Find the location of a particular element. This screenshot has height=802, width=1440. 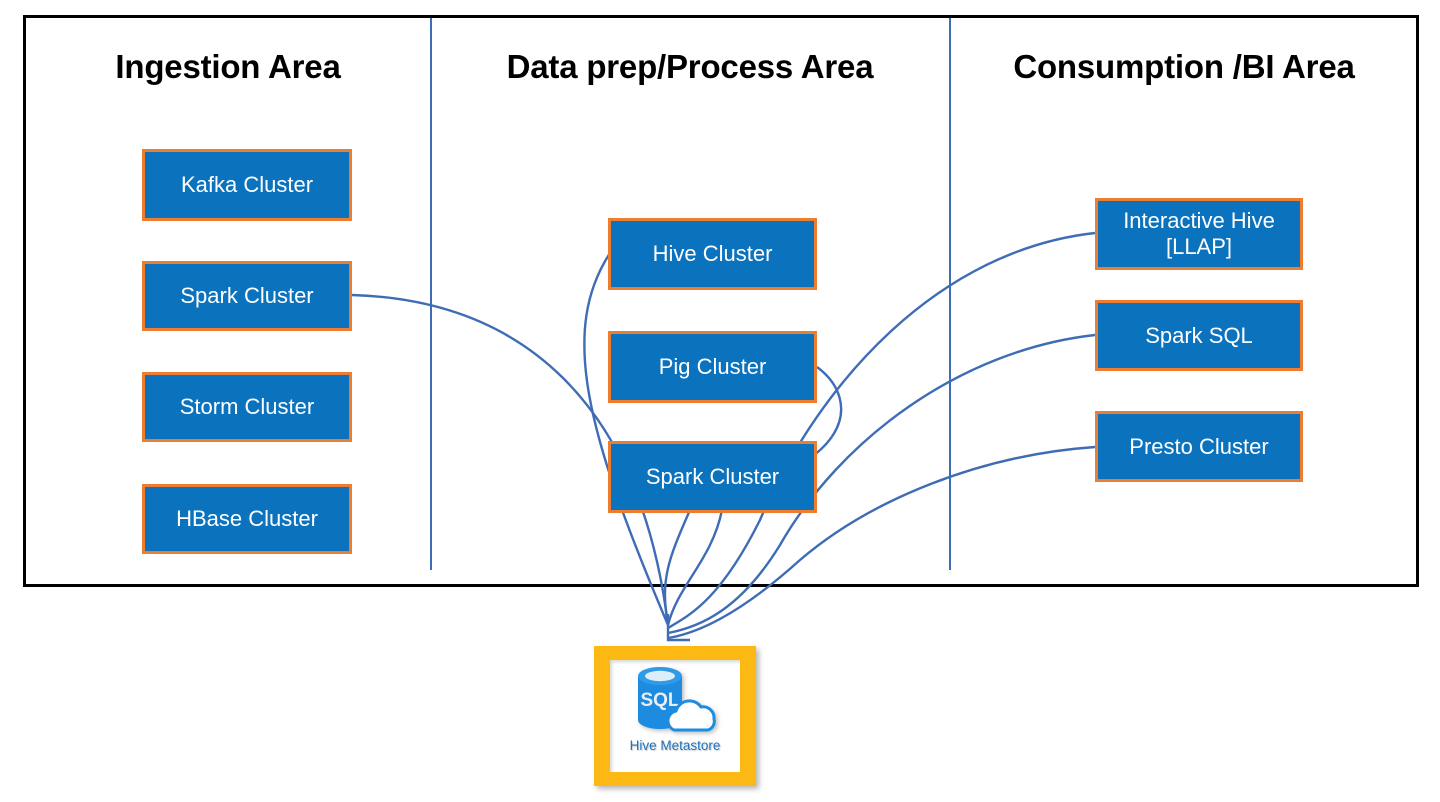

svg-text: SQL is located at coordinates (659, 700).